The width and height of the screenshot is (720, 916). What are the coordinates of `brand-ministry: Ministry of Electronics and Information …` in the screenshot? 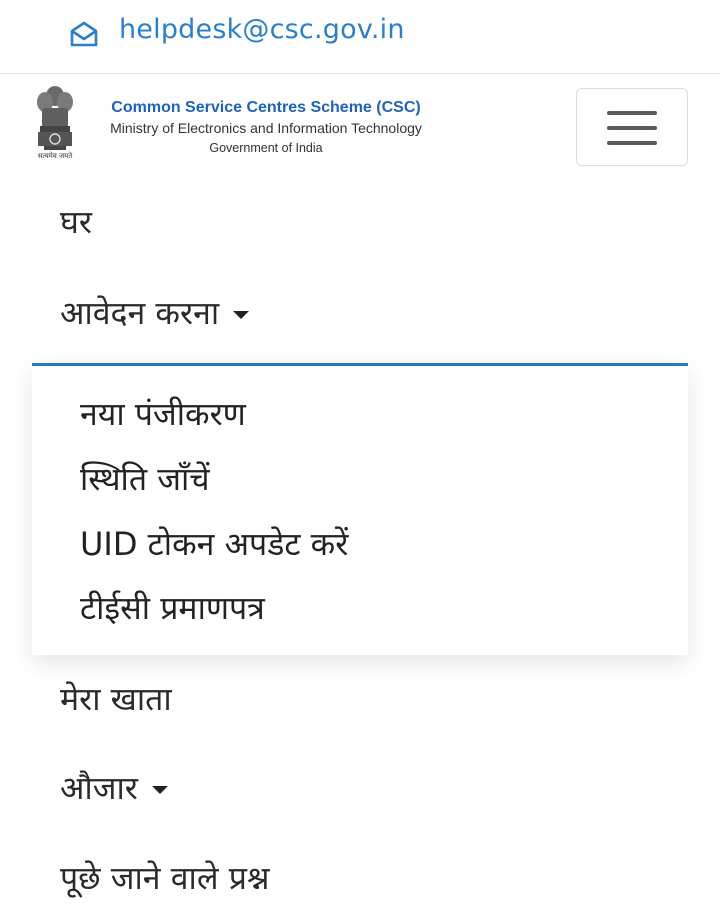 It's located at (266, 128).